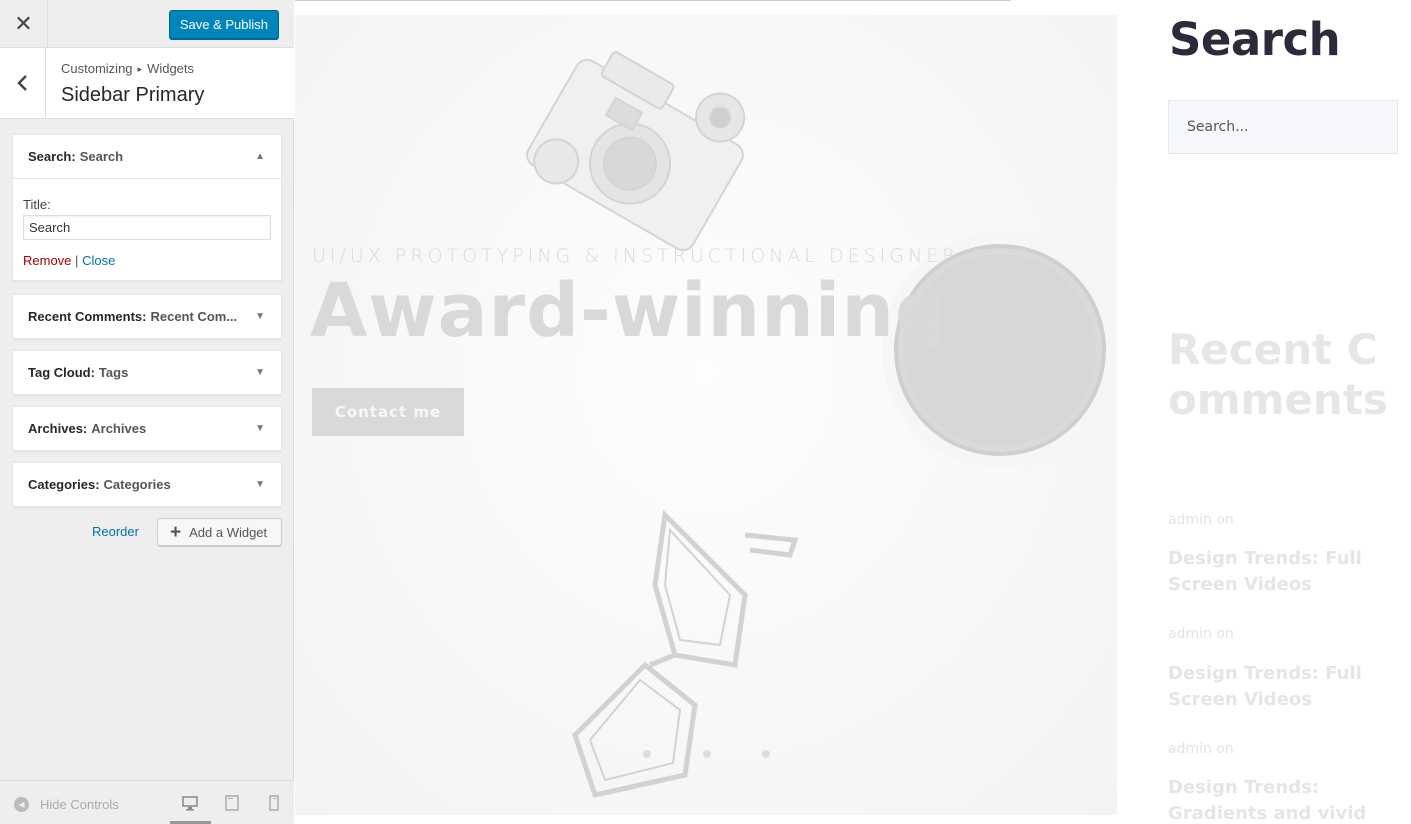  I want to click on save-publish-button: Save & Publish, so click(223, 24).